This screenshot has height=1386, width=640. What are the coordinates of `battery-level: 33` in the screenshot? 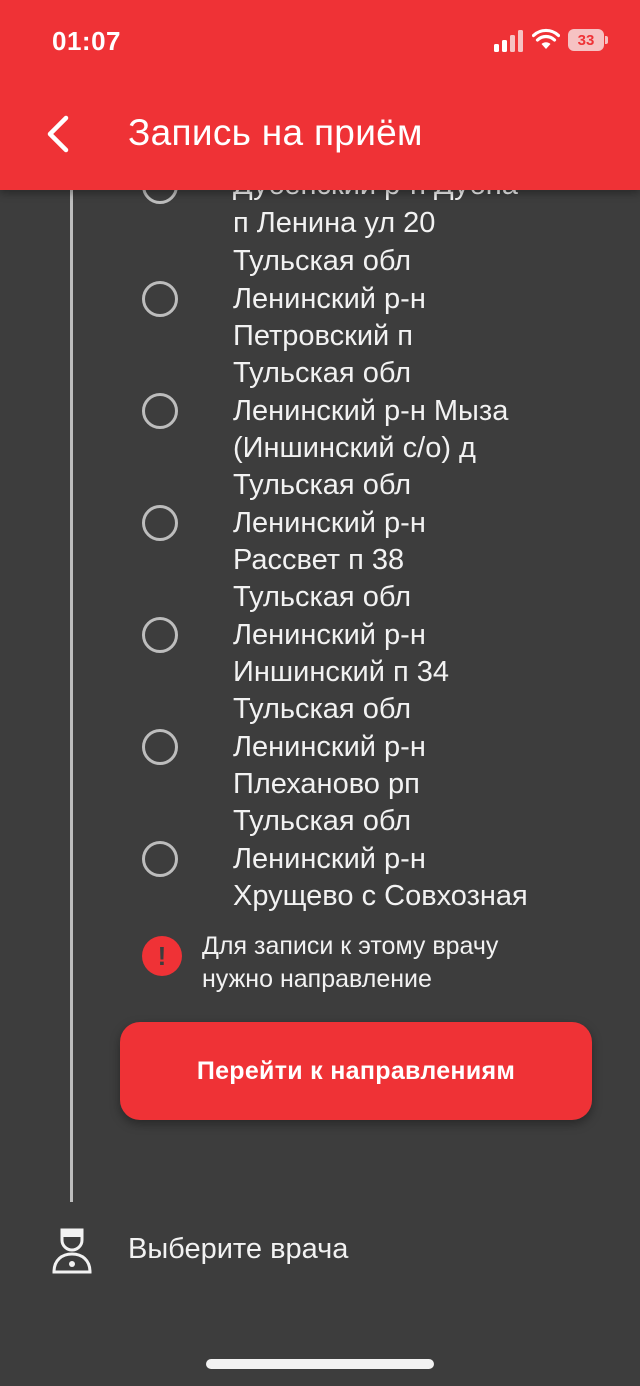 It's located at (586, 40).